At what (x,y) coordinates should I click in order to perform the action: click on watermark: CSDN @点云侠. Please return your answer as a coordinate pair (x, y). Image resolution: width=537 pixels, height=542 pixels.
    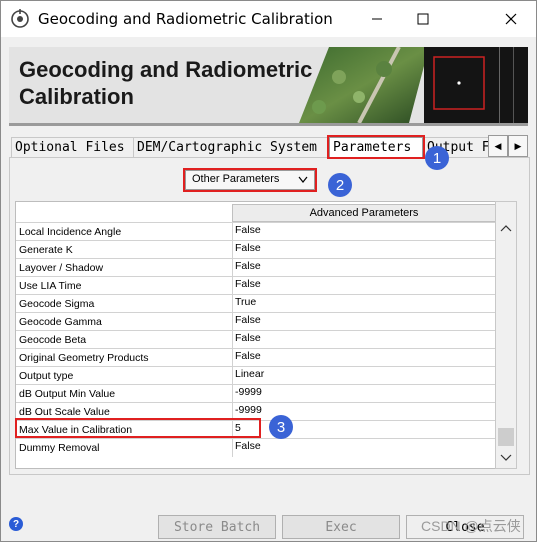
    Looking at the image, I should click on (471, 526).